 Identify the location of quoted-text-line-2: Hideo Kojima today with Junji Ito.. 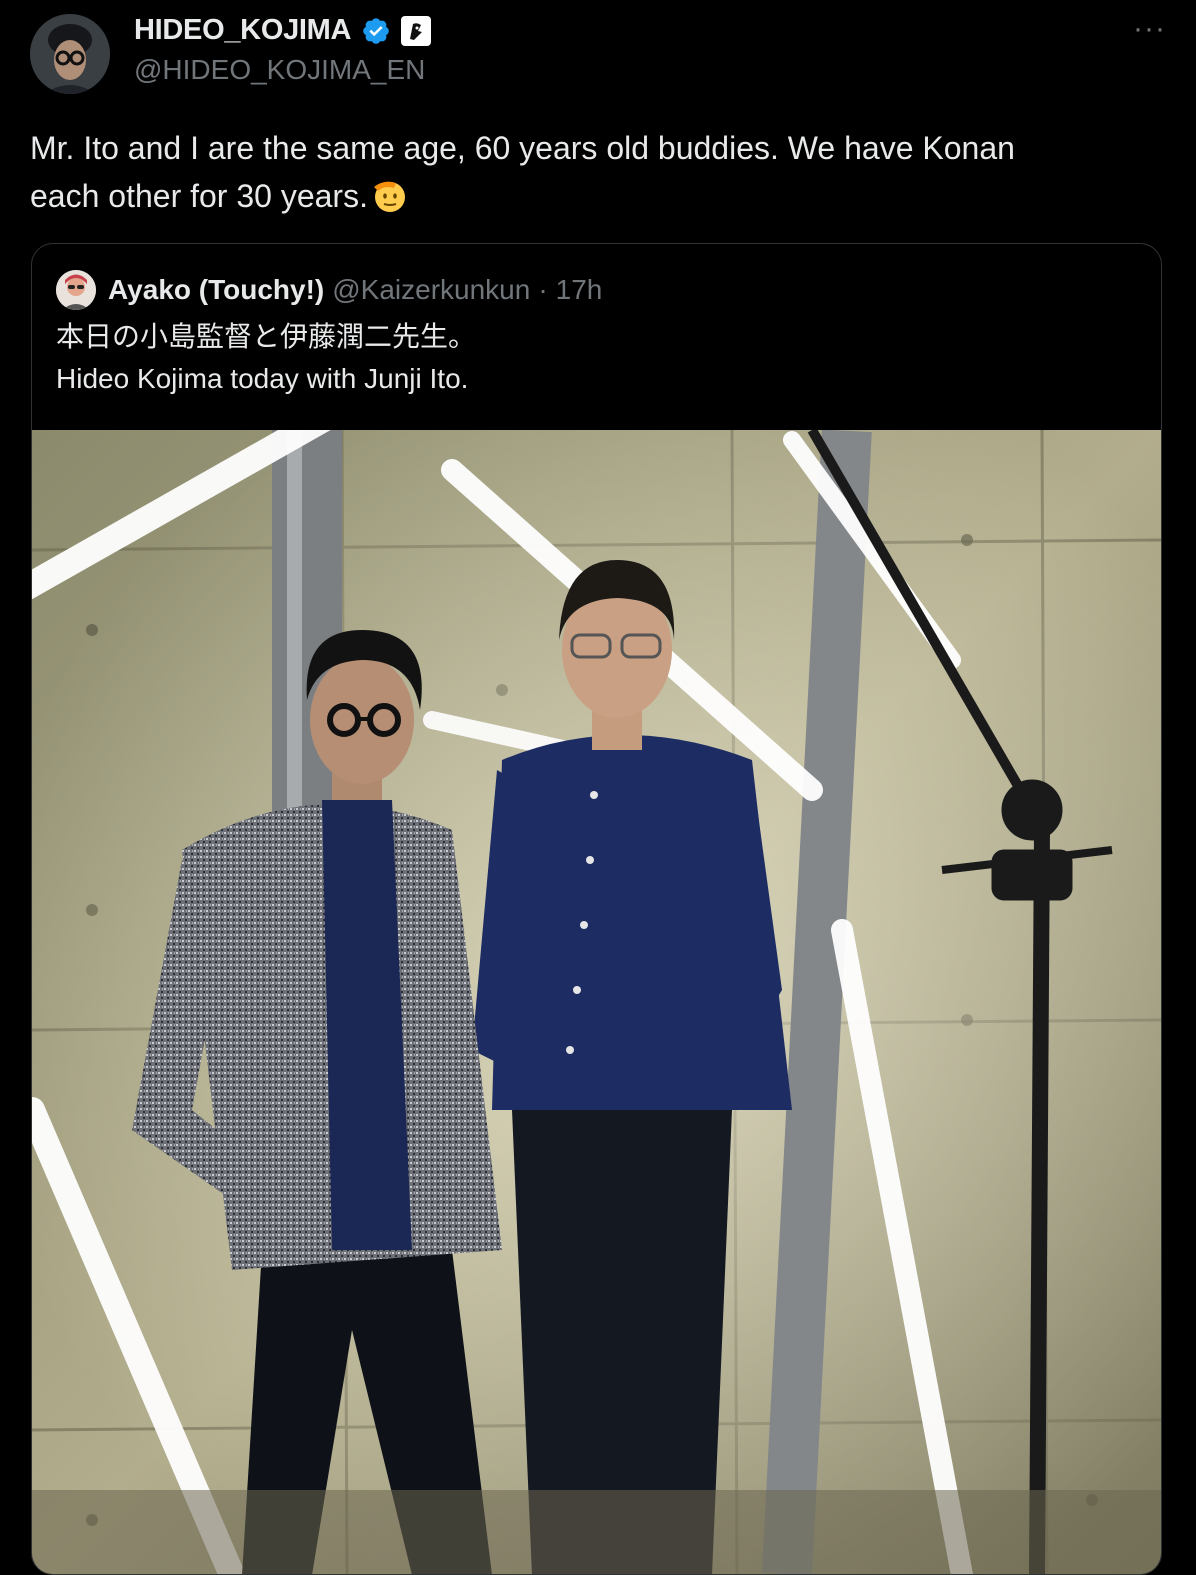
(262, 378).